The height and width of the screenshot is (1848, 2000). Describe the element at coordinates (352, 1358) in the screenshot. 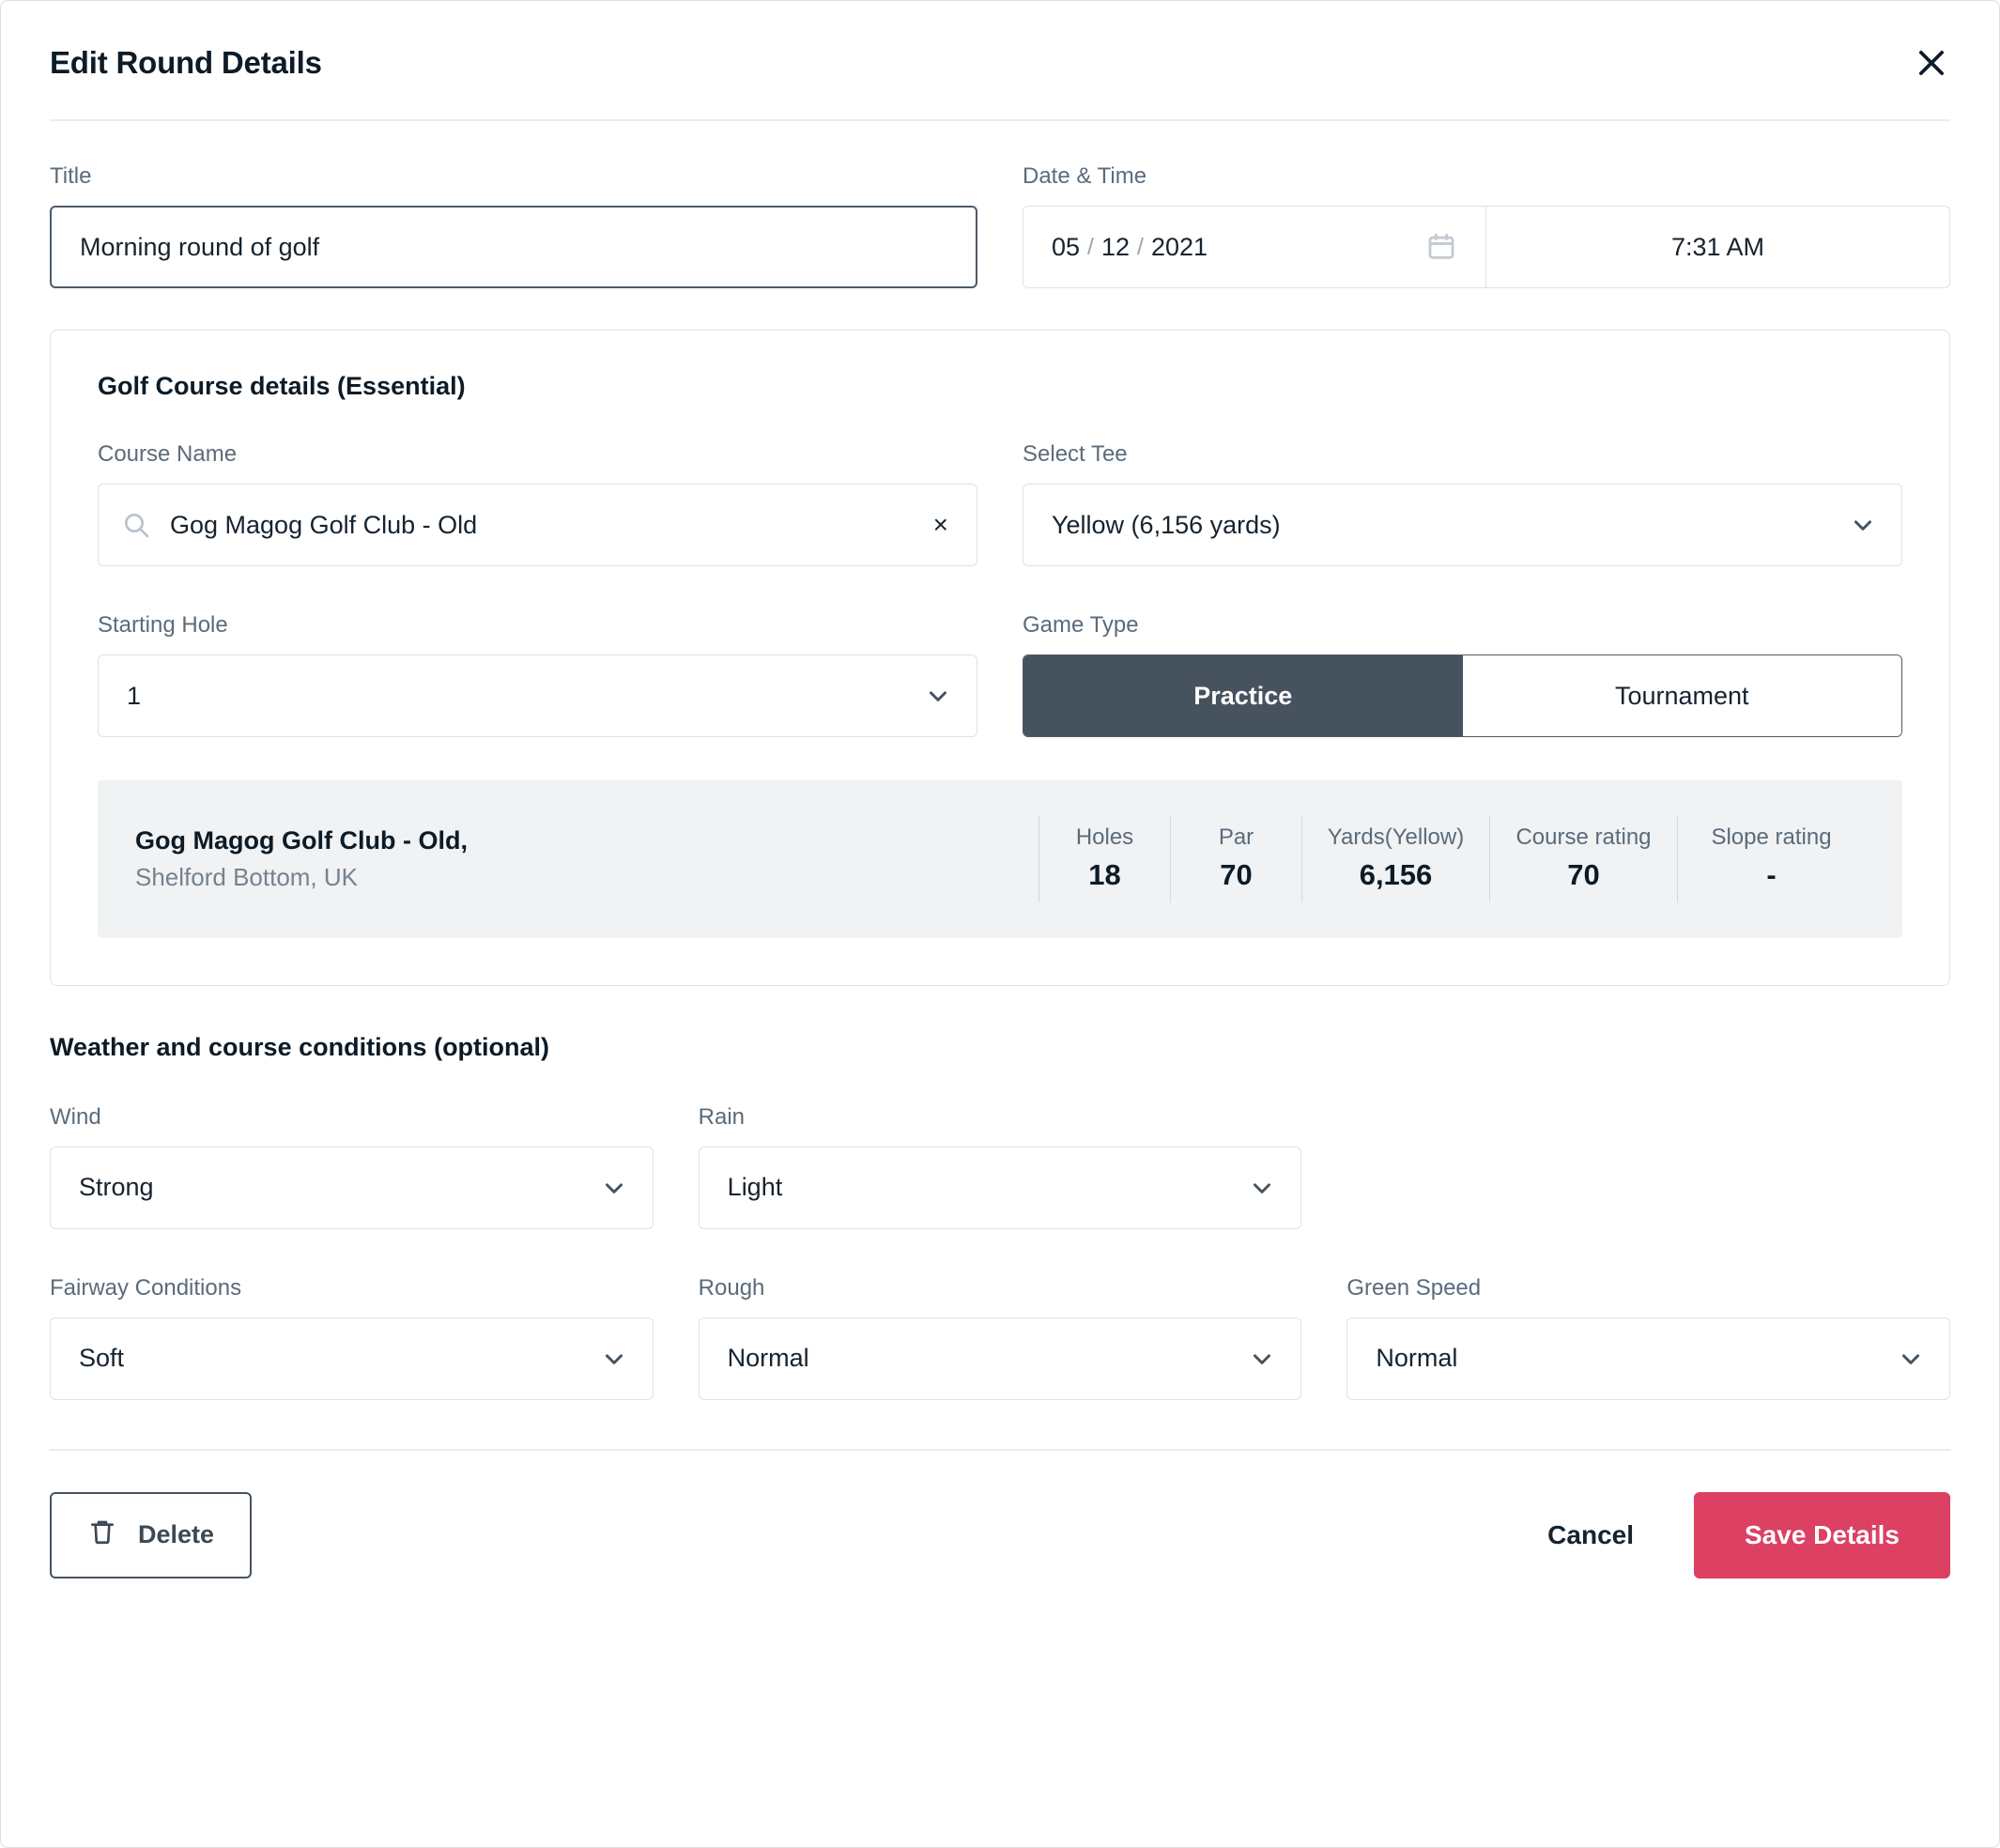

I see `fairway-dropdown: Soft` at that location.